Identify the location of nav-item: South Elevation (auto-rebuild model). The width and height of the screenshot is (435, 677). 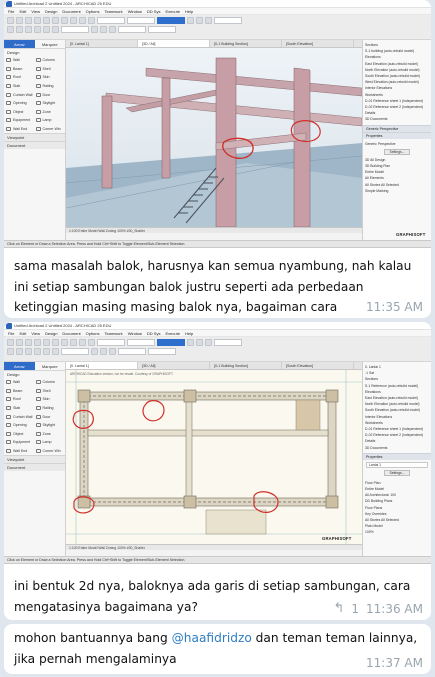
(397, 410).